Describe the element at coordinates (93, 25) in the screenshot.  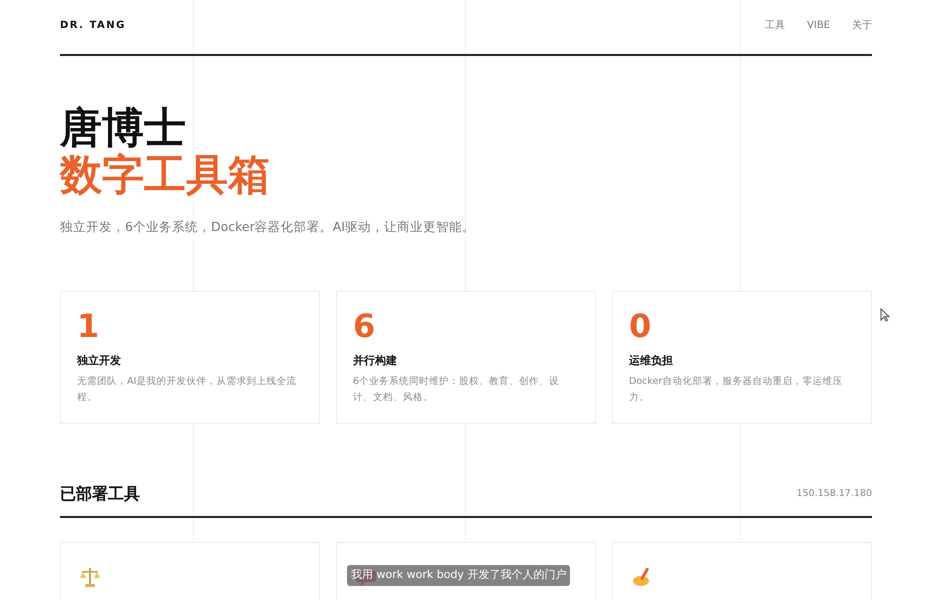
I see `brand-logo: DR. TANG` at that location.